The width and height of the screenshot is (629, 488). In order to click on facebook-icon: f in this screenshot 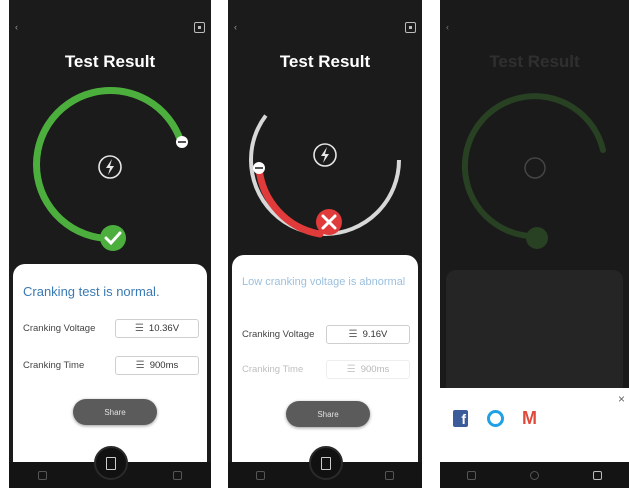, I will do `click(460, 418)`.